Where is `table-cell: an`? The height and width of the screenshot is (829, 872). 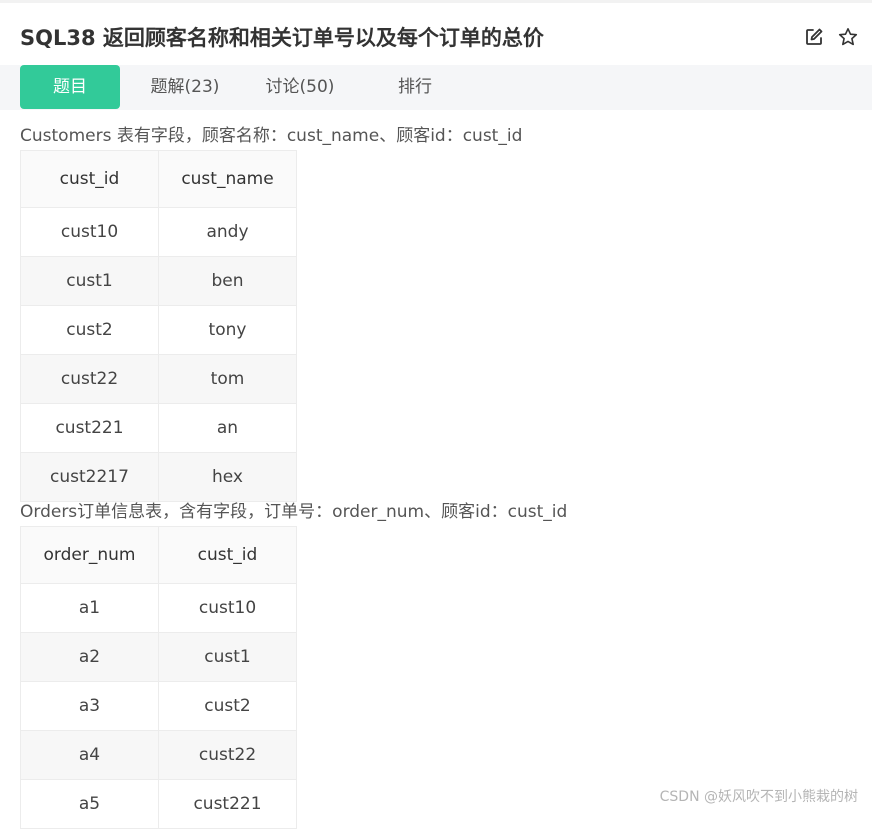
table-cell: an is located at coordinates (227, 428).